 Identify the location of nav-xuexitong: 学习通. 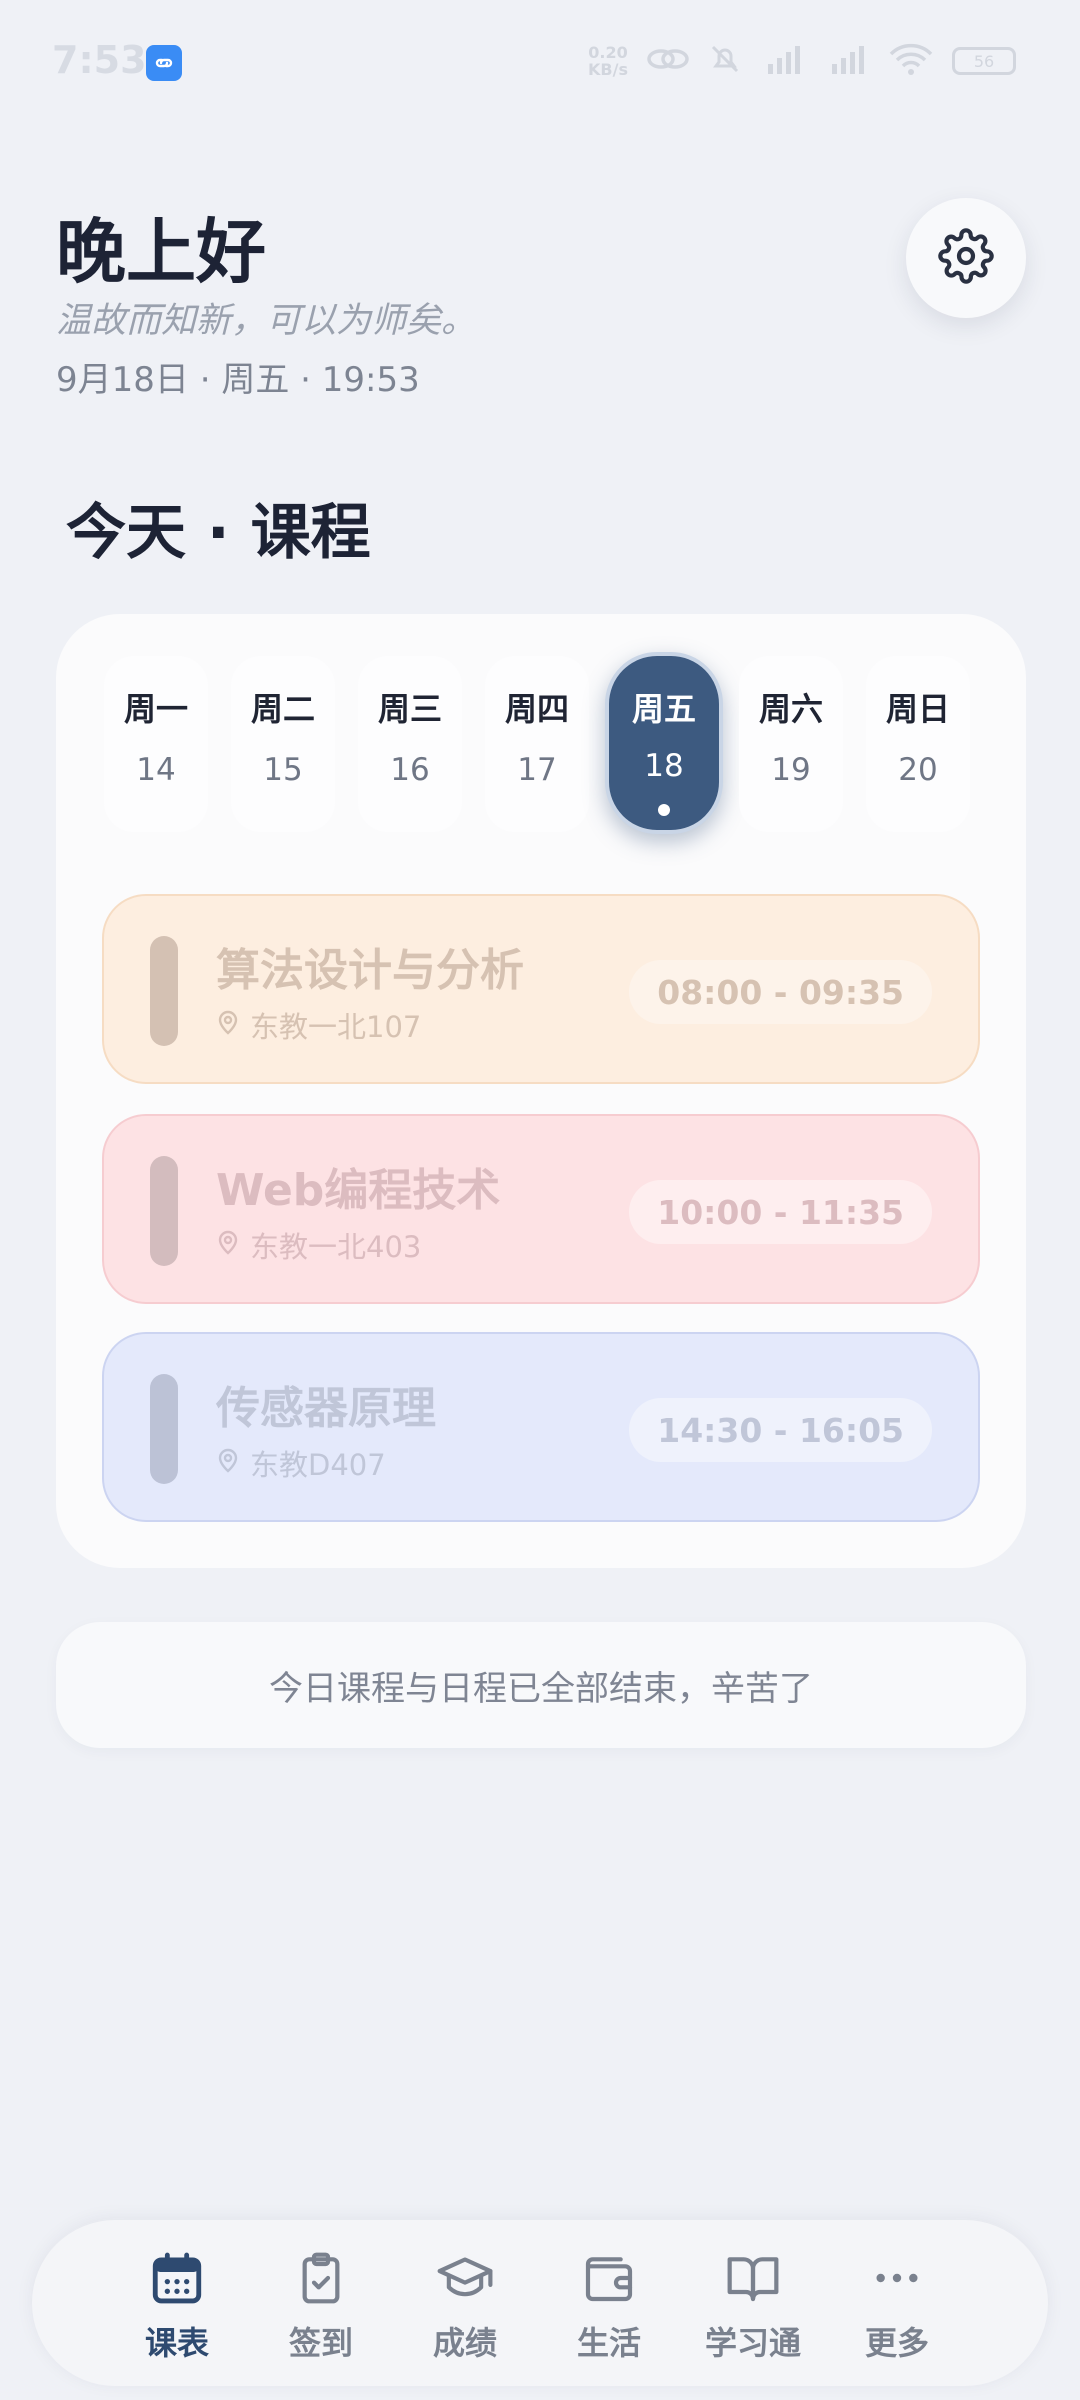
(753, 2306).